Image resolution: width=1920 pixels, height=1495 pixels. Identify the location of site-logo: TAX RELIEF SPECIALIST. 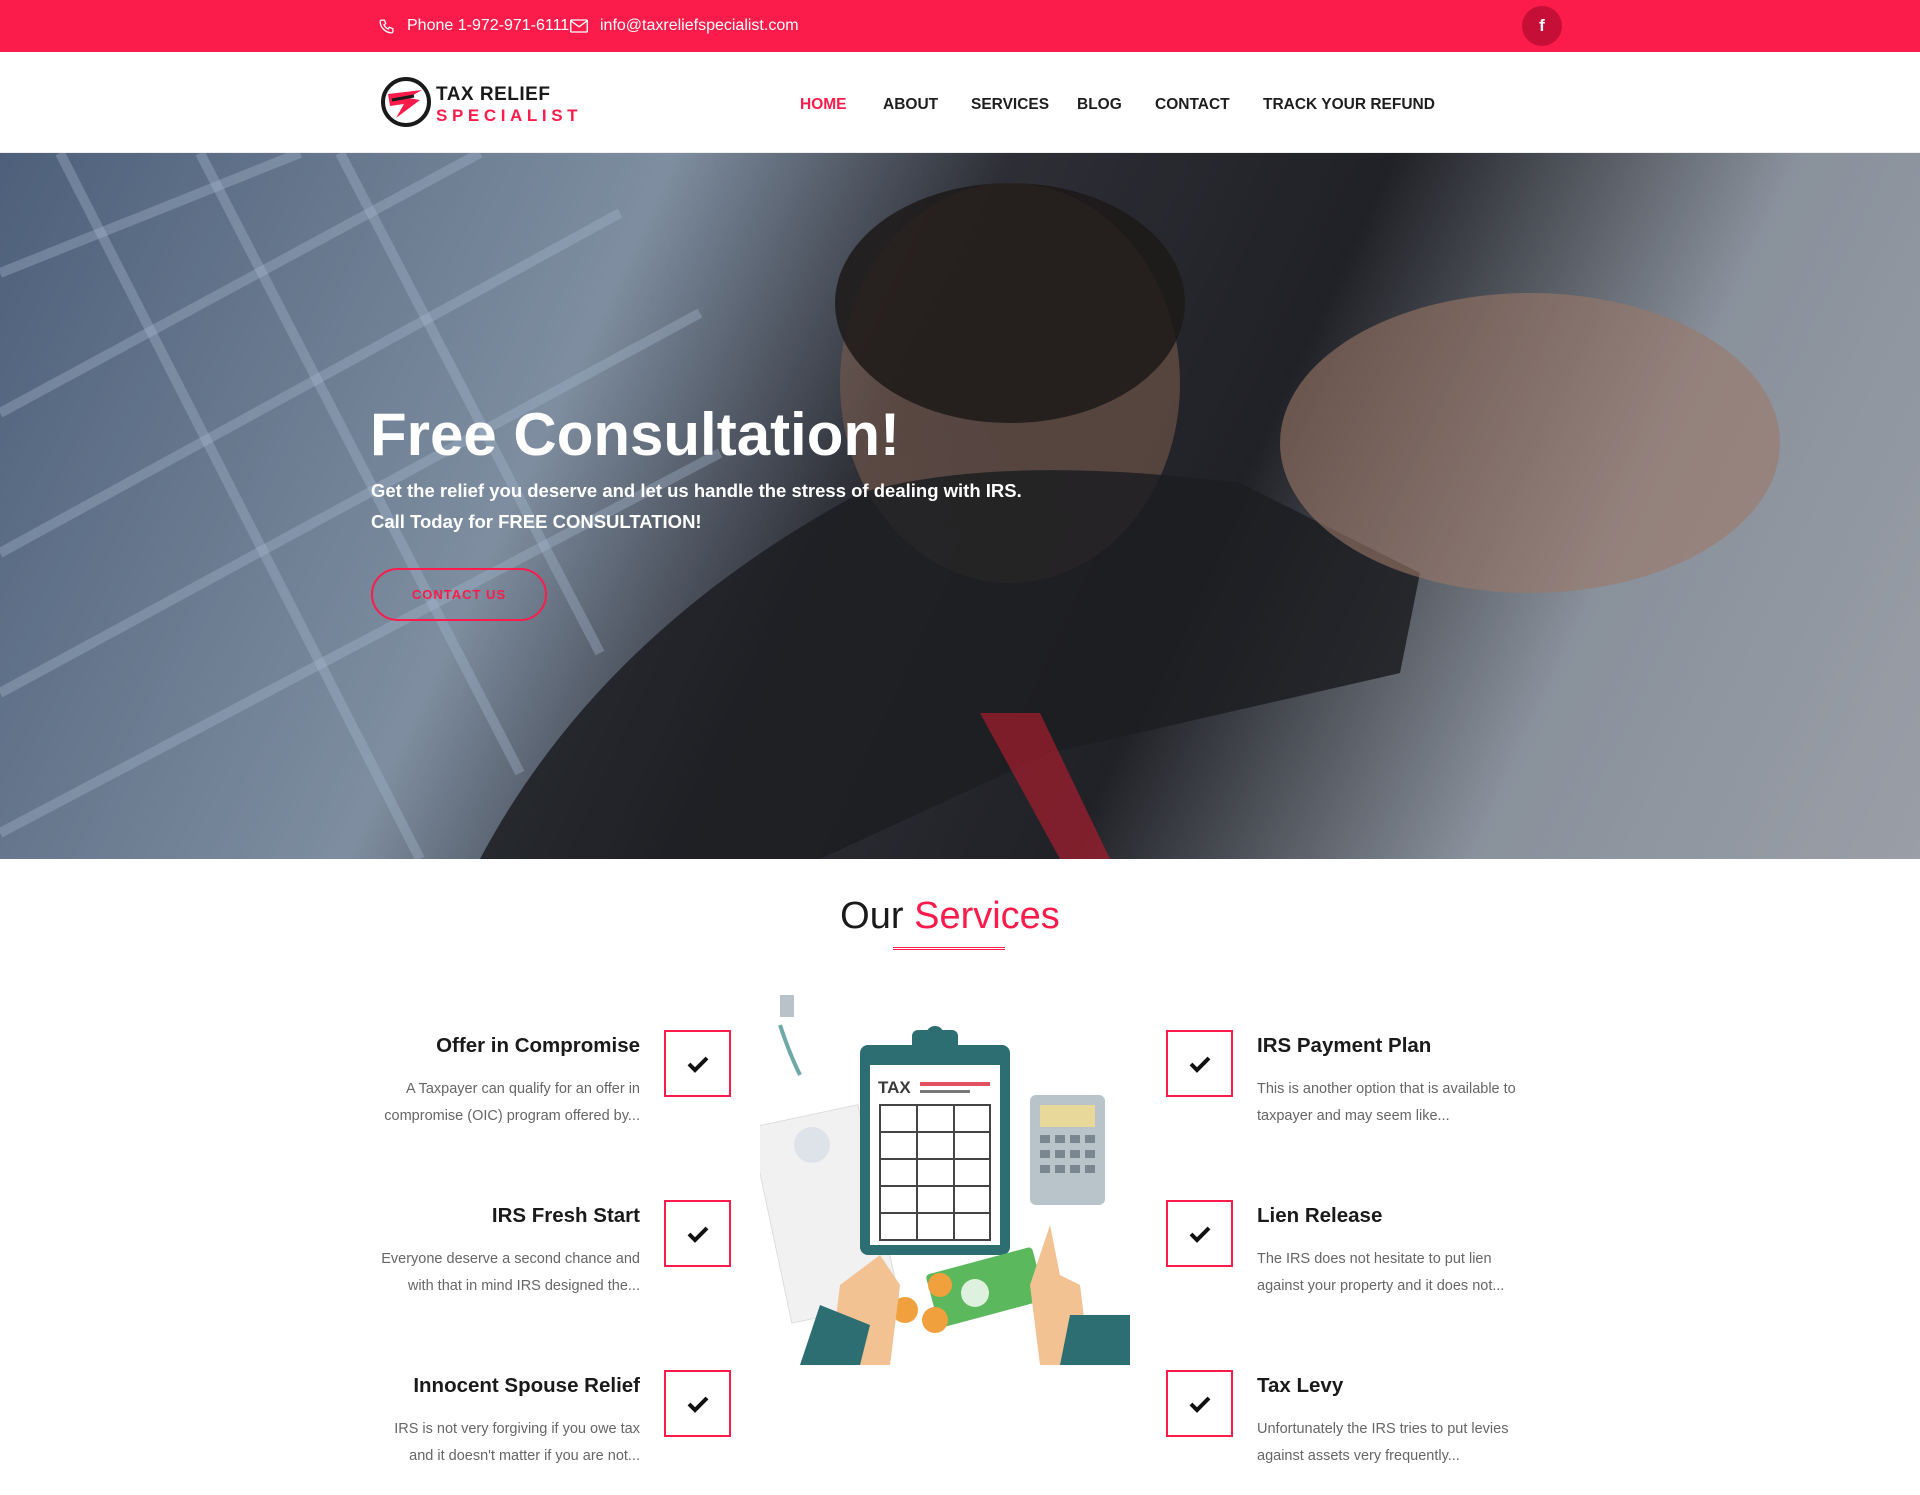
(478, 103).